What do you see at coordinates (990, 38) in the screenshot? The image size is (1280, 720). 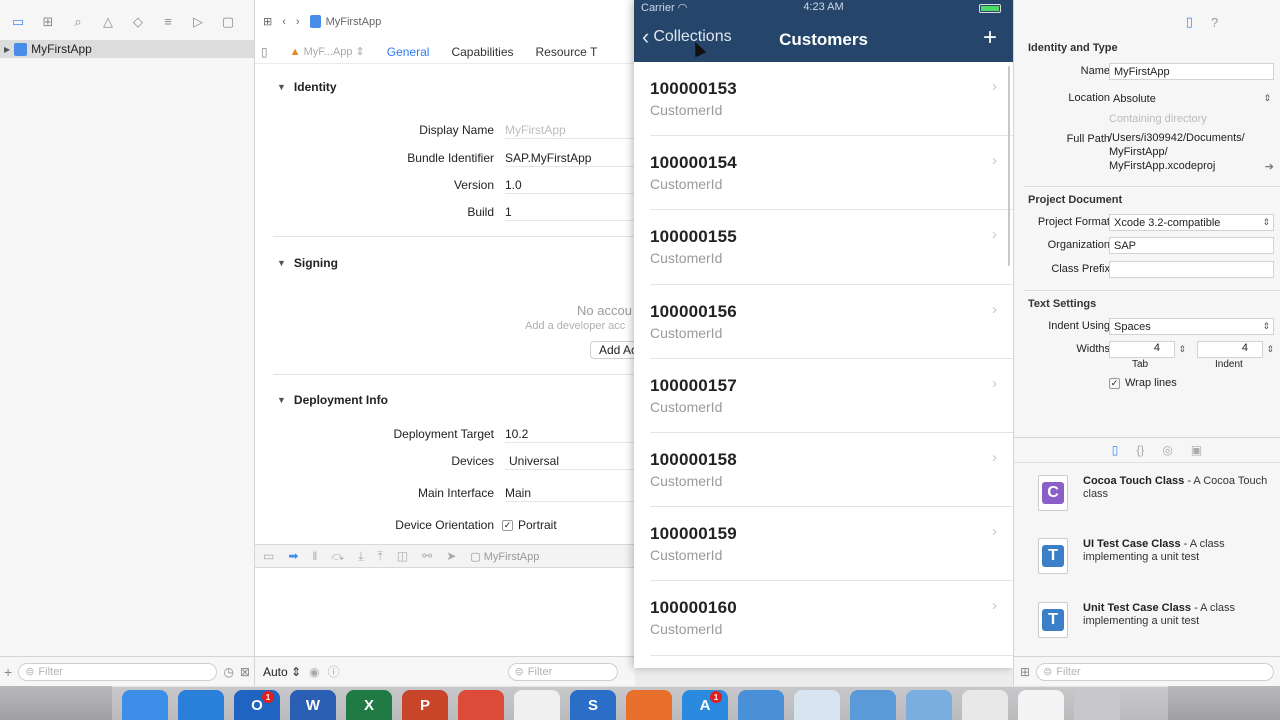 I see `add-button: +` at bounding box center [990, 38].